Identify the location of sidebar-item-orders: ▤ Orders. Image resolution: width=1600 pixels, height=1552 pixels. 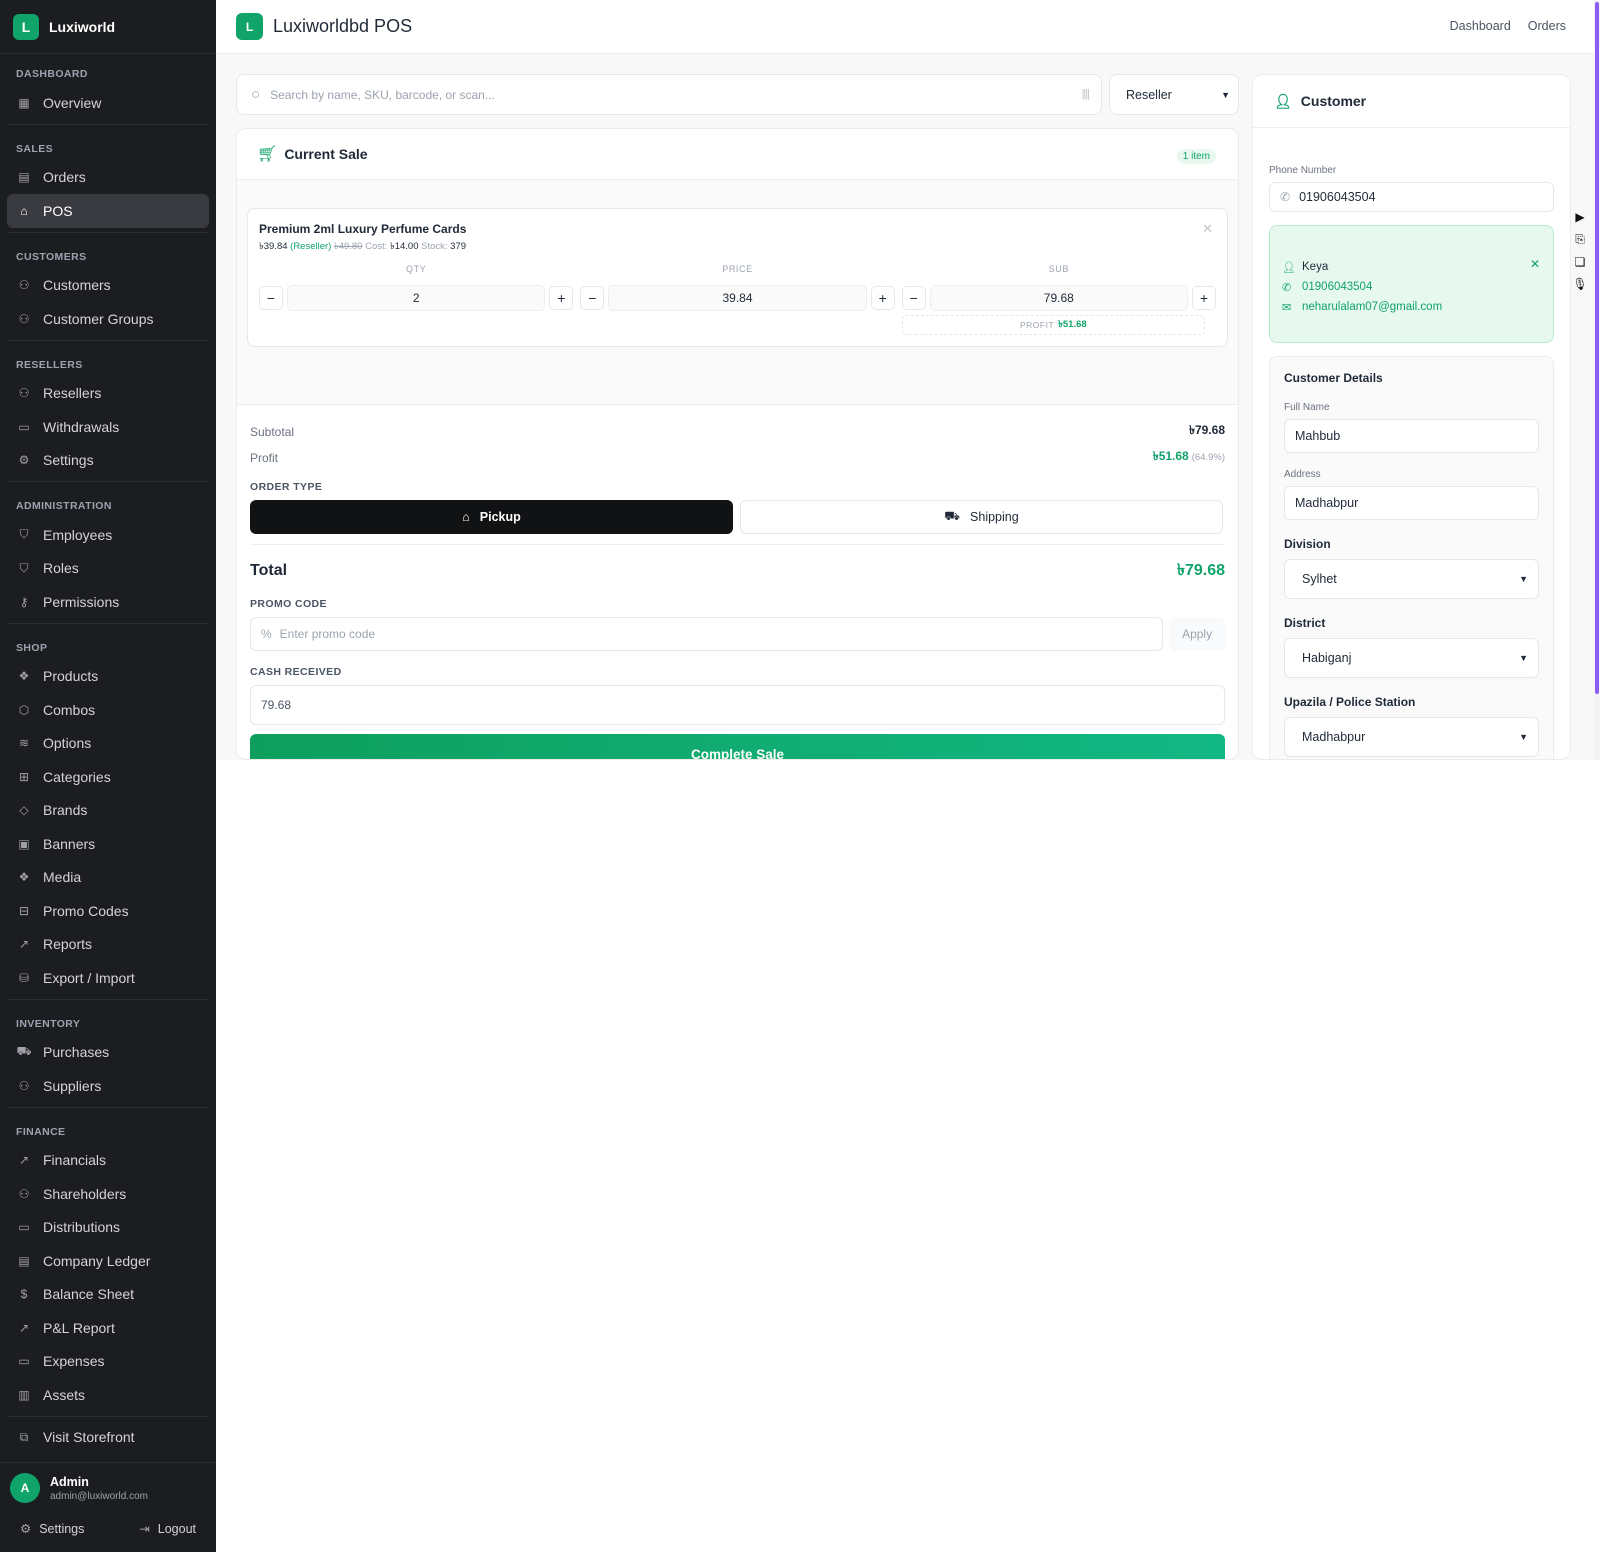
(108, 178).